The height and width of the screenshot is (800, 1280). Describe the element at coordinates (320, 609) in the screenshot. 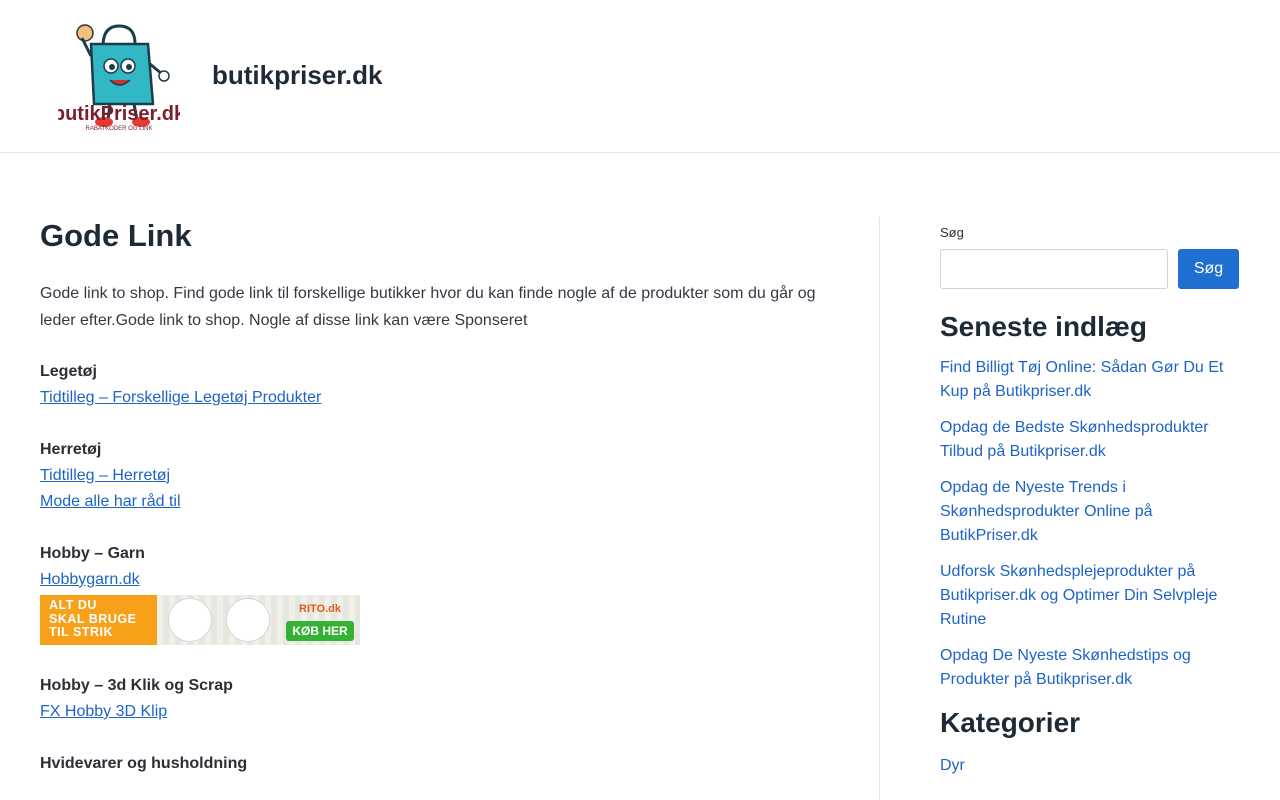

I see `rito-brand-logo: RITO.dk` at that location.